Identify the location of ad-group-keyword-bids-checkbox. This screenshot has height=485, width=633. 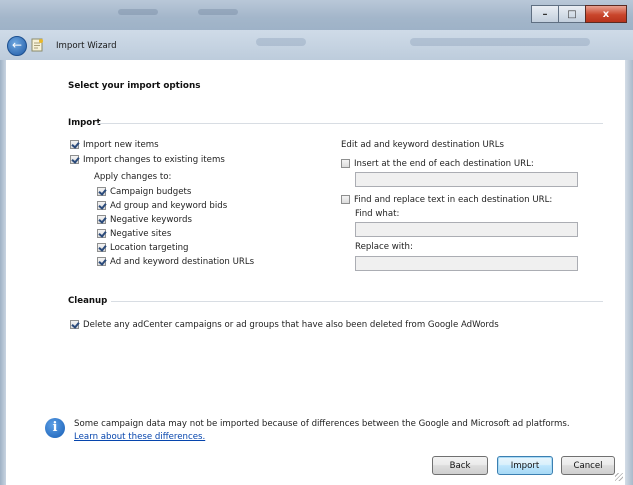
(101, 205).